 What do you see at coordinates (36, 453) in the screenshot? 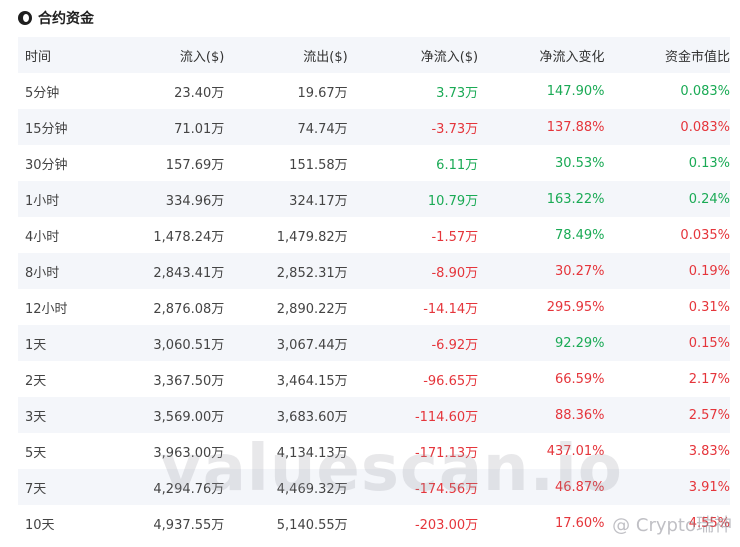
I see `cell-time: 5天` at bounding box center [36, 453].